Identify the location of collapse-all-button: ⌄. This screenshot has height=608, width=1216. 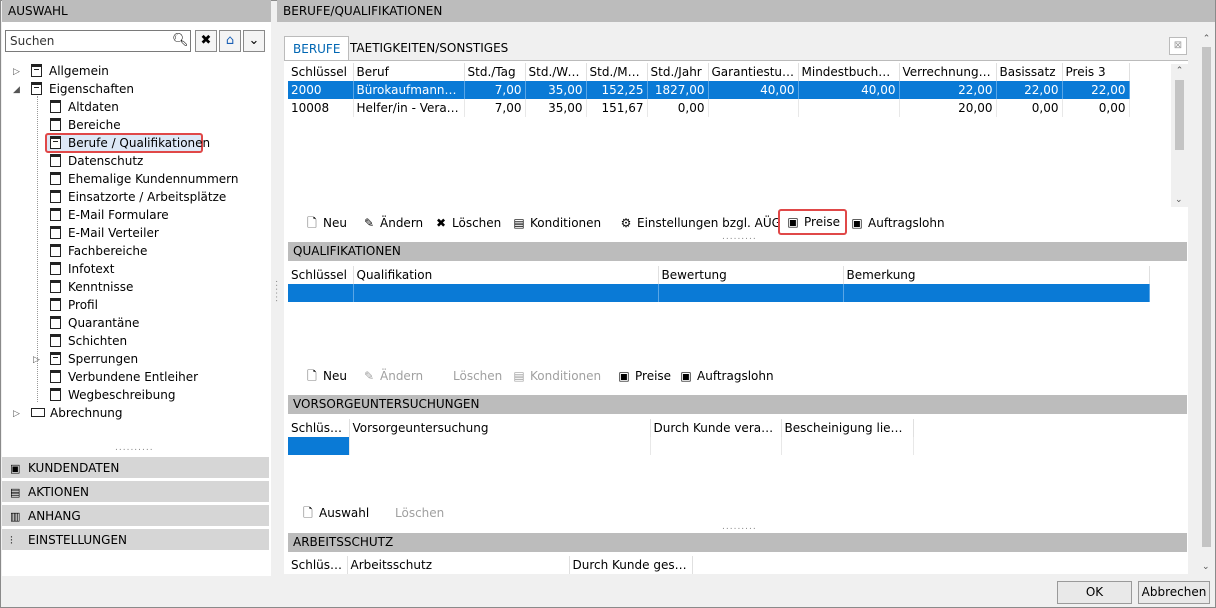
(254, 41).